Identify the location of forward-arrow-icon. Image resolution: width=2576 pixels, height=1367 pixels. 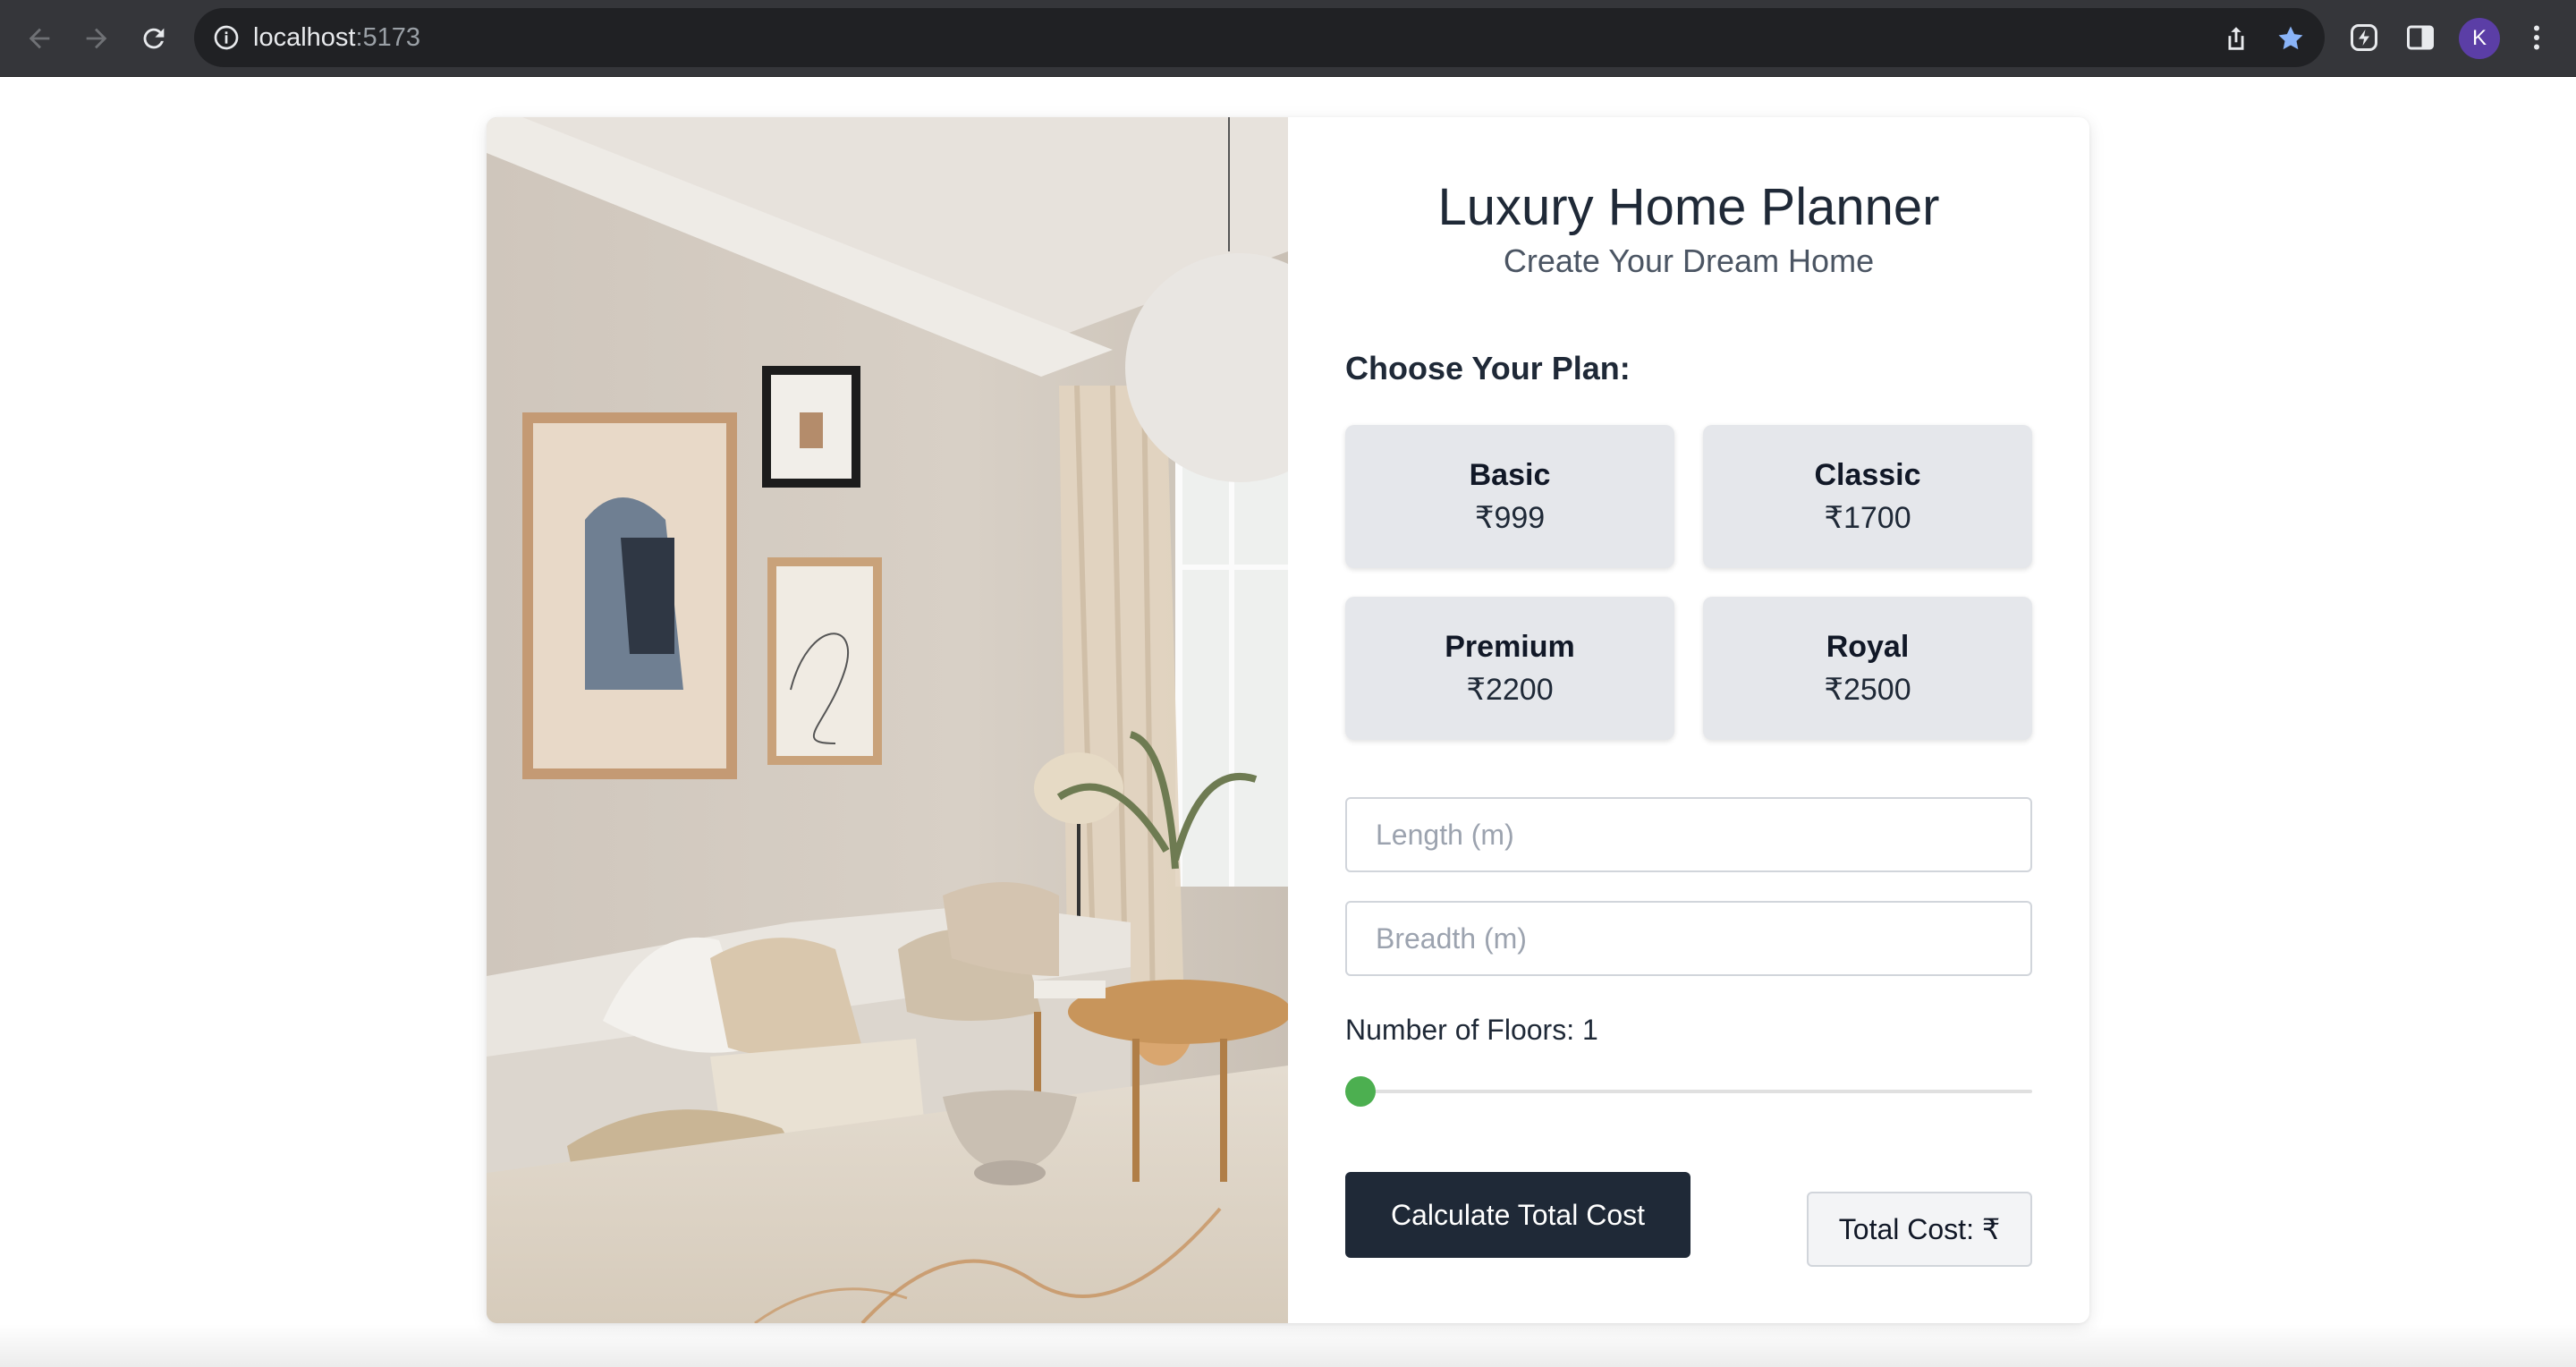
(96, 39).